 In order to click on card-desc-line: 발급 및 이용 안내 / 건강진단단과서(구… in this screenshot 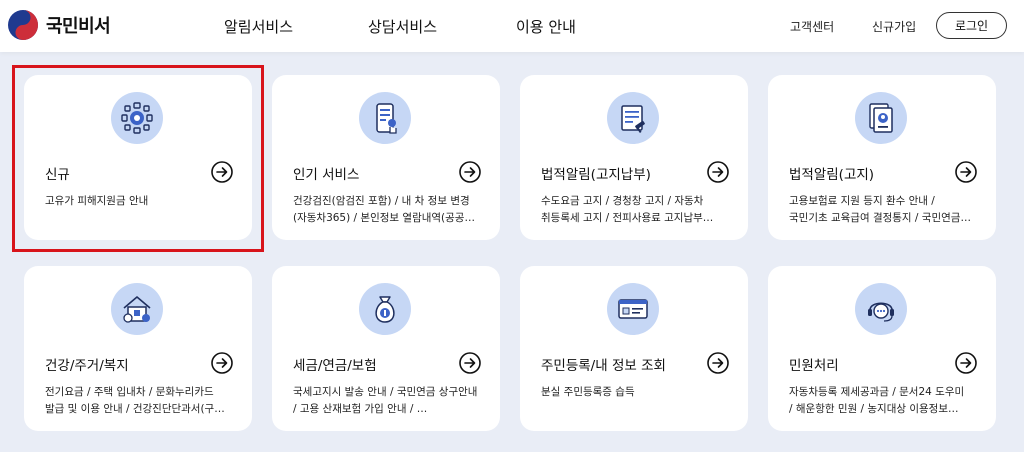, I will do `click(141, 409)`.